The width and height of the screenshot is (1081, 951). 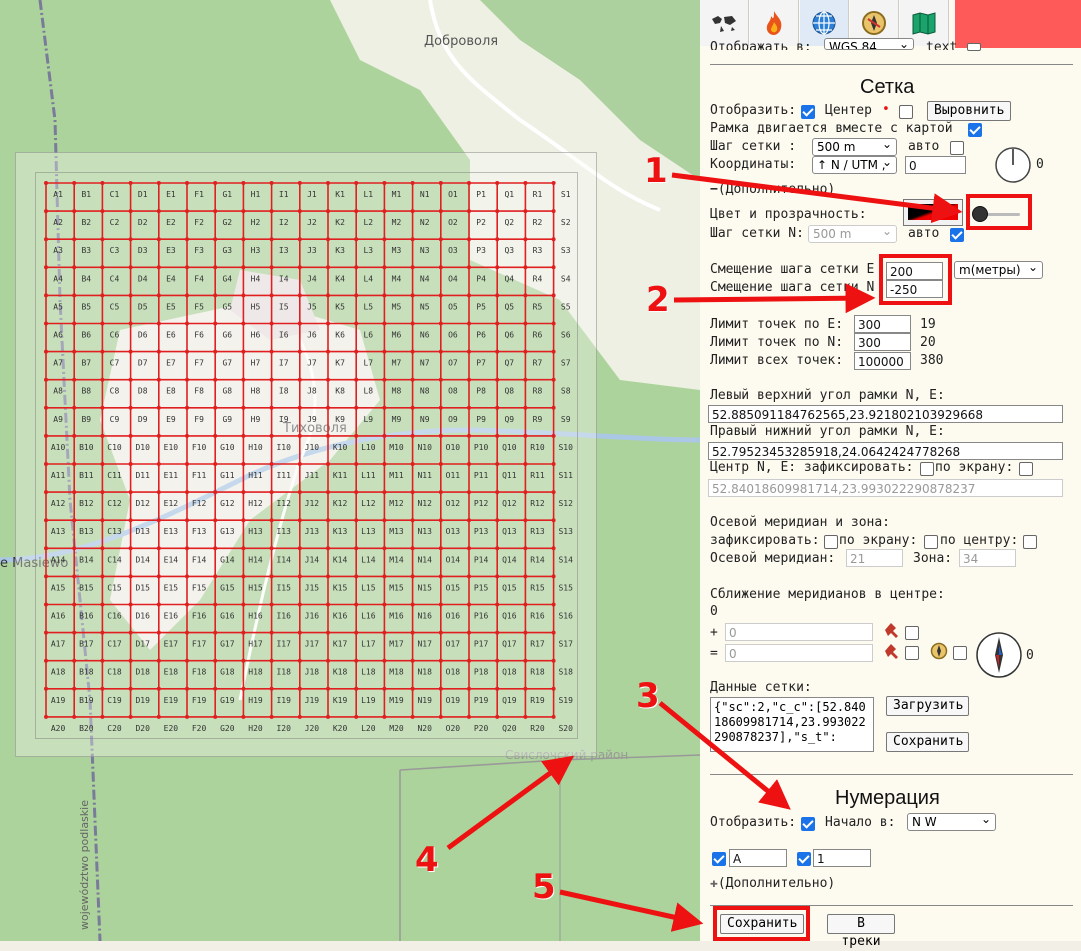 I want to click on grid-cell-label: K11, so click(x=340, y=475).